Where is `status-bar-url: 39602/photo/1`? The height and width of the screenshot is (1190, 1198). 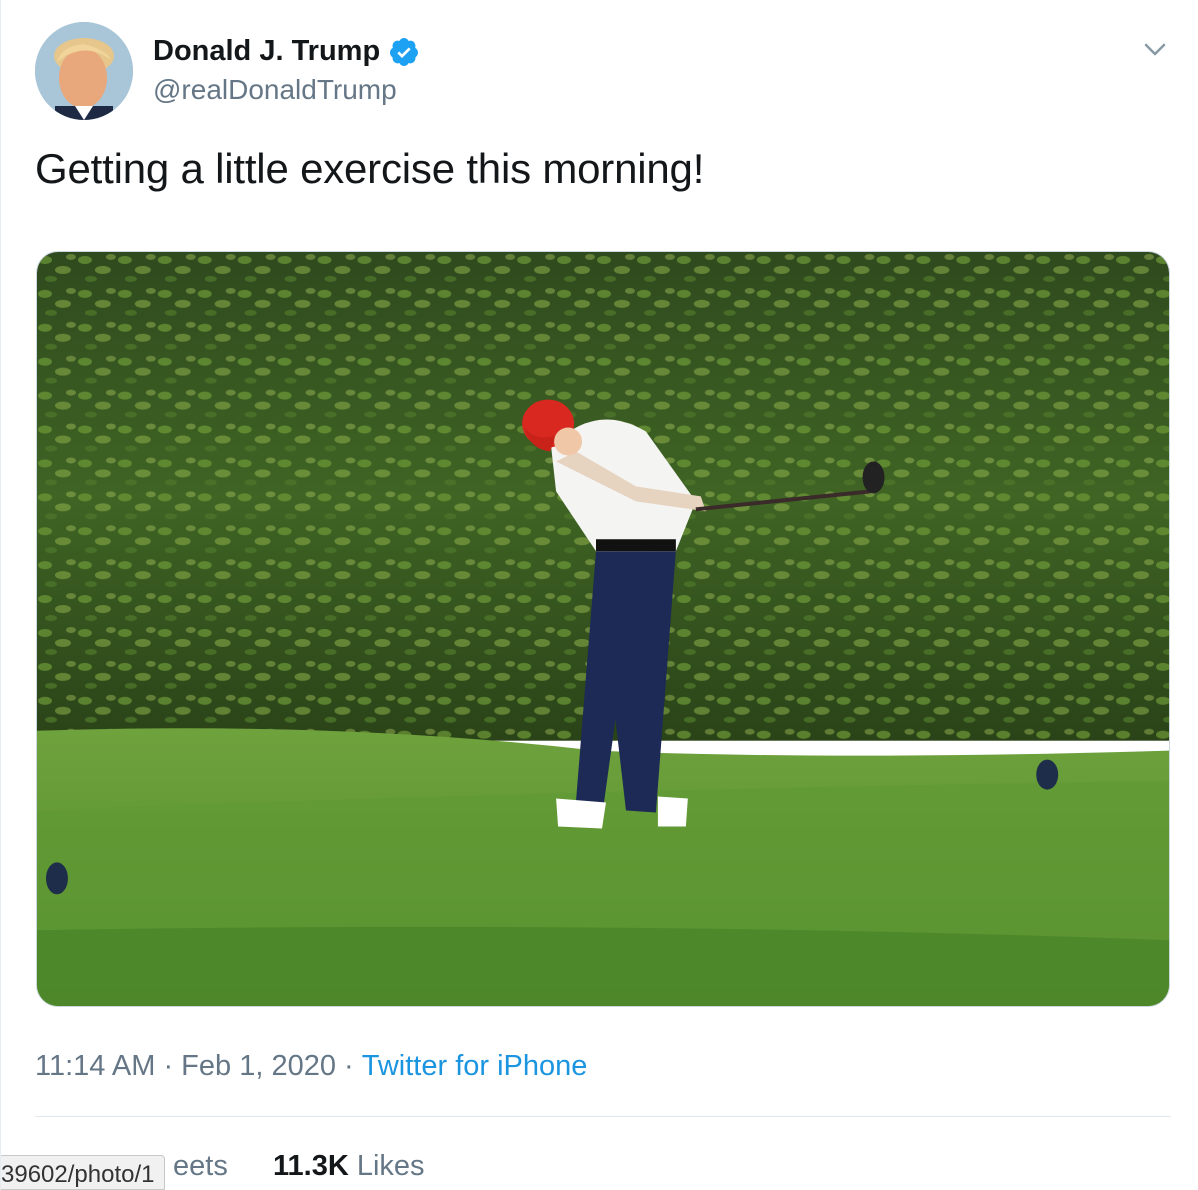 status-bar-url: 39602/photo/1 is located at coordinates (83, 1172).